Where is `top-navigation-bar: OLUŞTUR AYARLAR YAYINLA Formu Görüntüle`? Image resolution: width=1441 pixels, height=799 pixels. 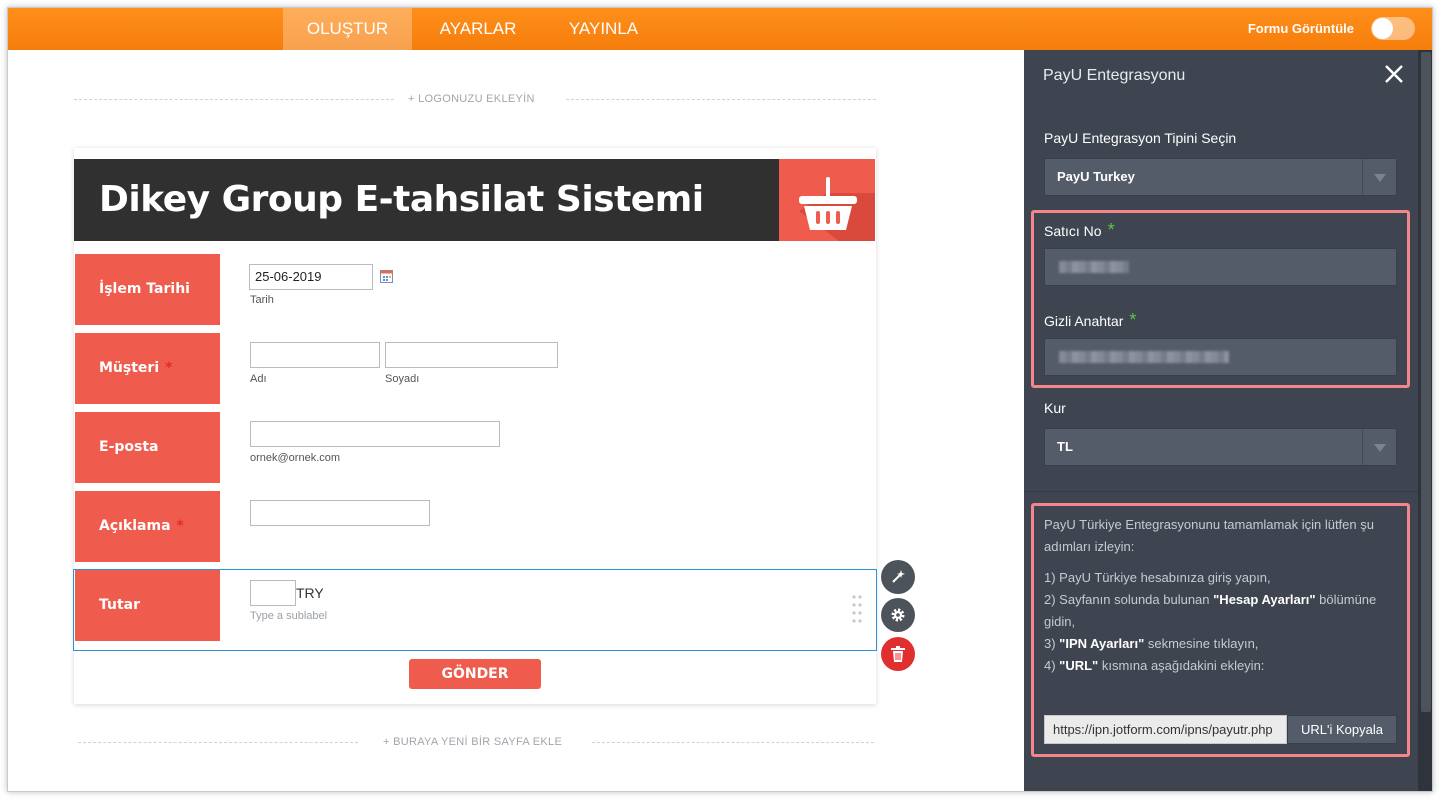 top-navigation-bar: OLUŞTUR AYARLAR YAYINLA Formu Görüntüle is located at coordinates (720, 29).